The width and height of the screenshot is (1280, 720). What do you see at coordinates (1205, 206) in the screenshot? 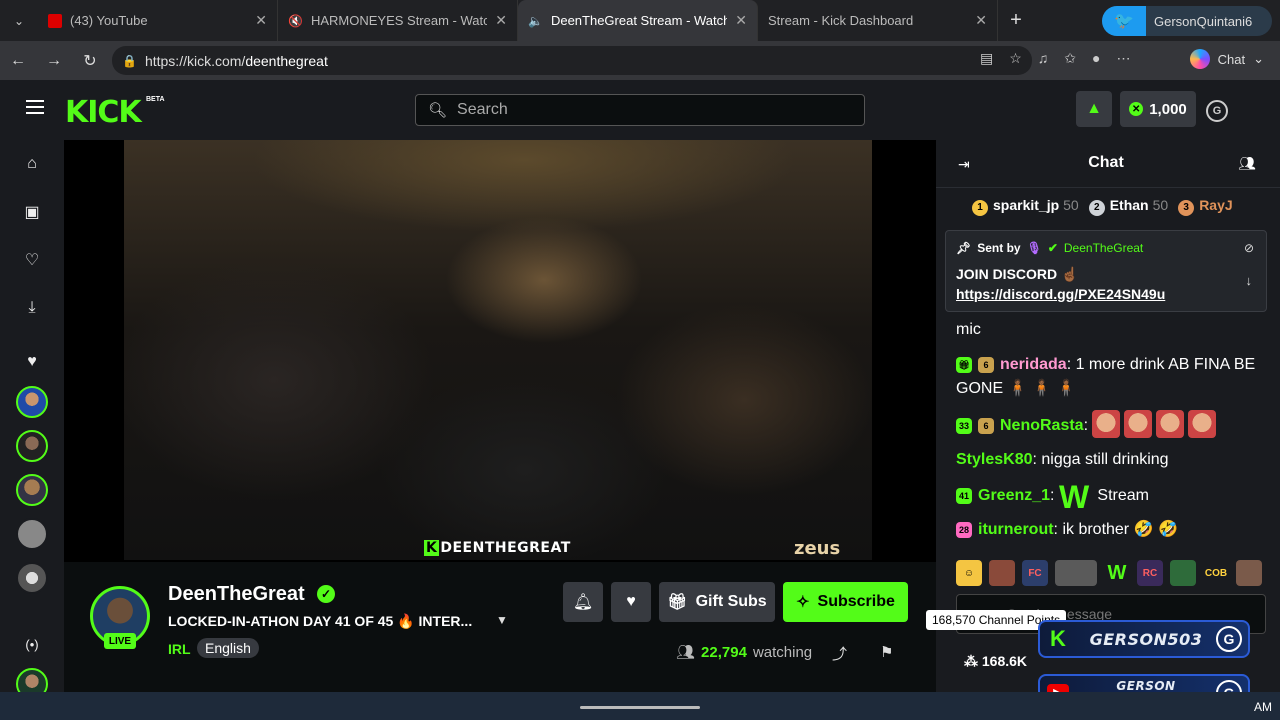
I see `leaderboard-entry: 3 RayJ` at bounding box center [1205, 206].